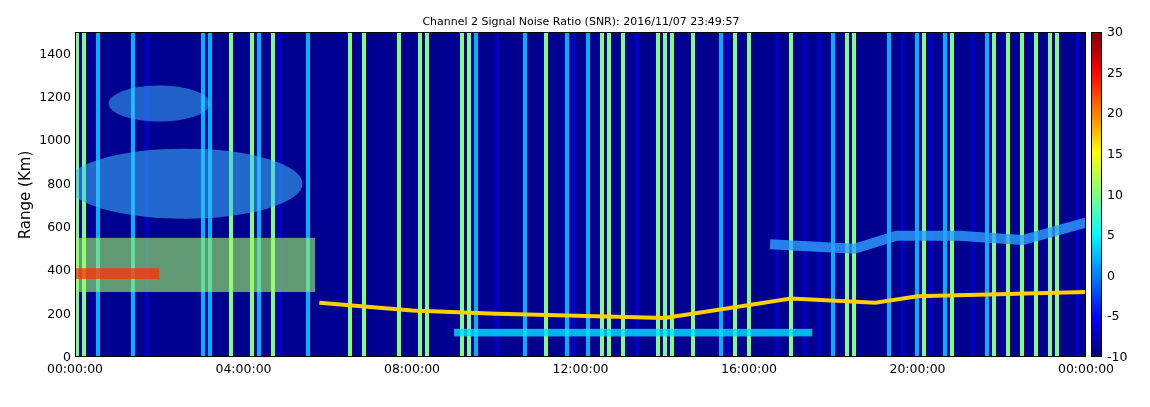  What do you see at coordinates (1117, 357) in the screenshot?
I see `tick-label: -10` at bounding box center [1117, 357].